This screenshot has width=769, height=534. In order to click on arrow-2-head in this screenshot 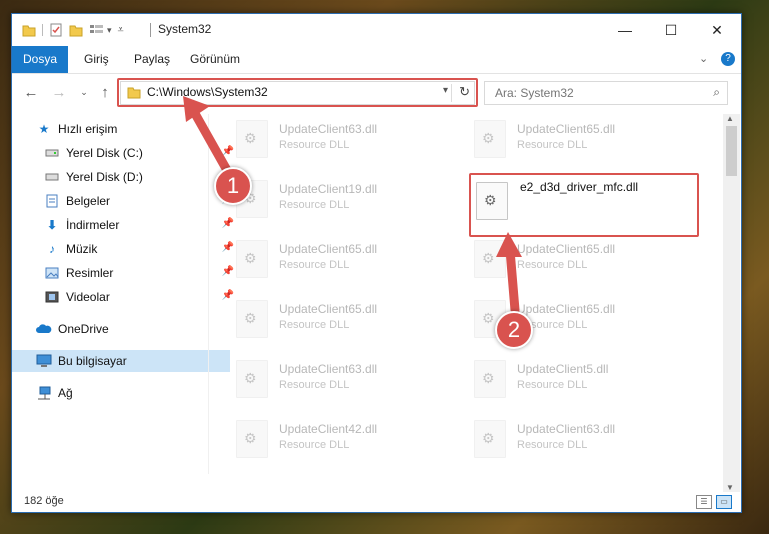, I will do `click(509, 244)`.